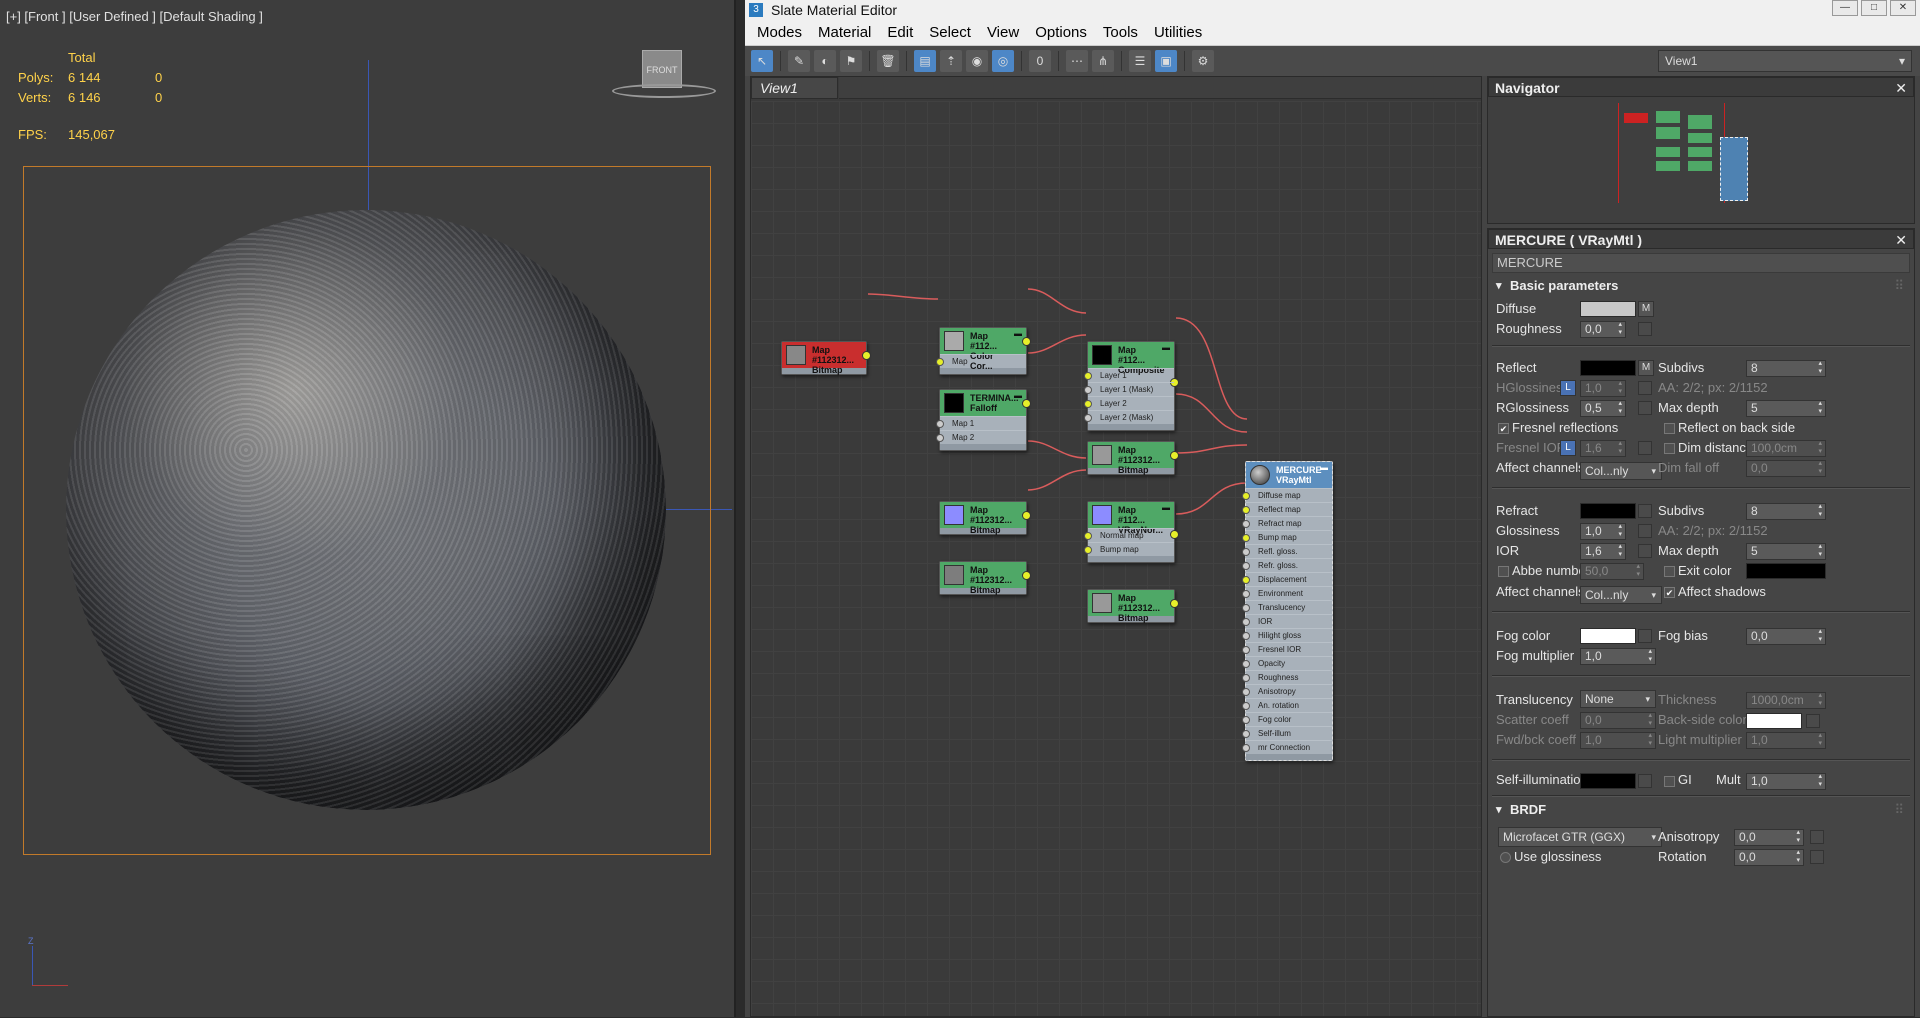  I want to click on navigator-minimap, so click(1701, 160).